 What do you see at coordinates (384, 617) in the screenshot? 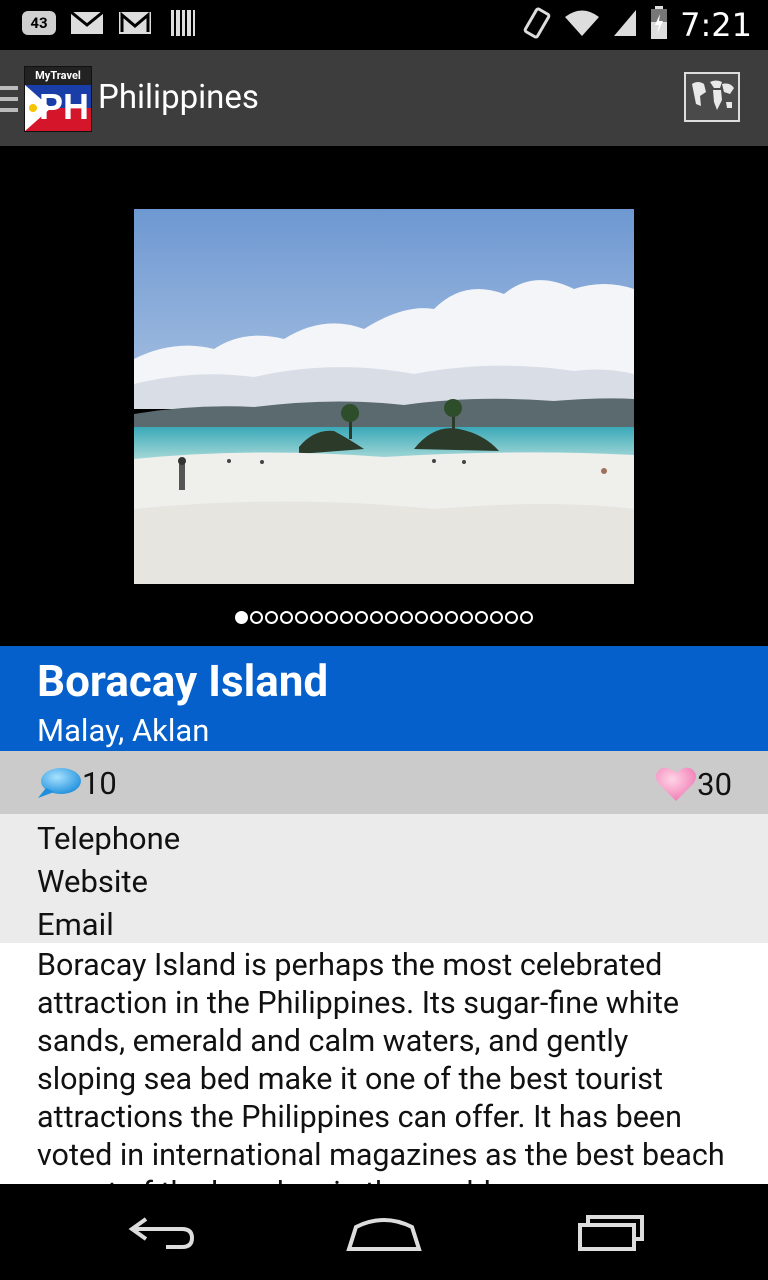
I see `gallery-page-indicator` at bounding box center [384, 617].